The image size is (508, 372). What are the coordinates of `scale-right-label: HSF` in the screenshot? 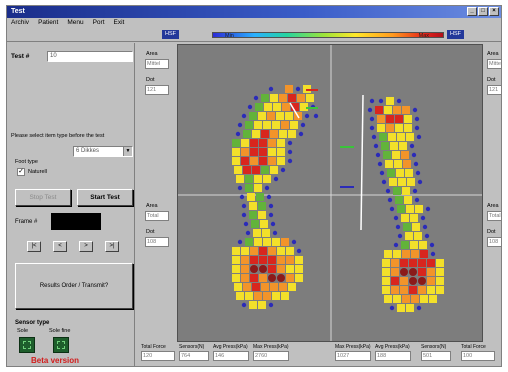 It's located at (455, 34).